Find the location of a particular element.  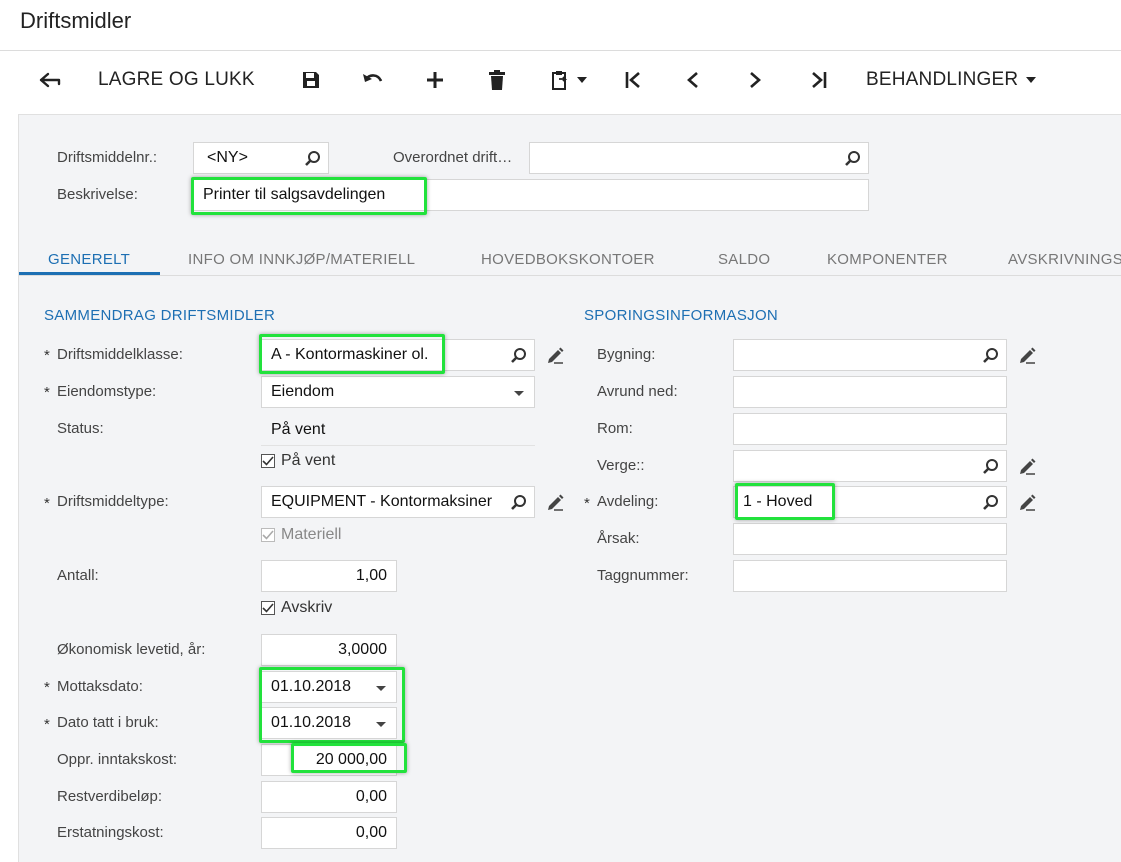

property-type-value: Eiendom is located at coordinates (303, 391).